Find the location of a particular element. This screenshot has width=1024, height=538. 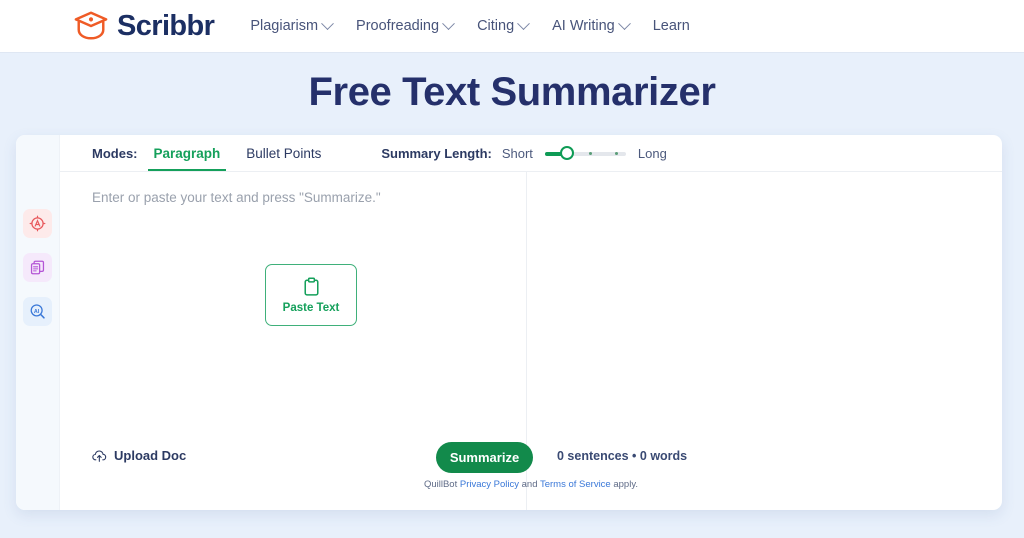

word-count-status: 0 sentences • 0 words is located at coordinates (622, 456).